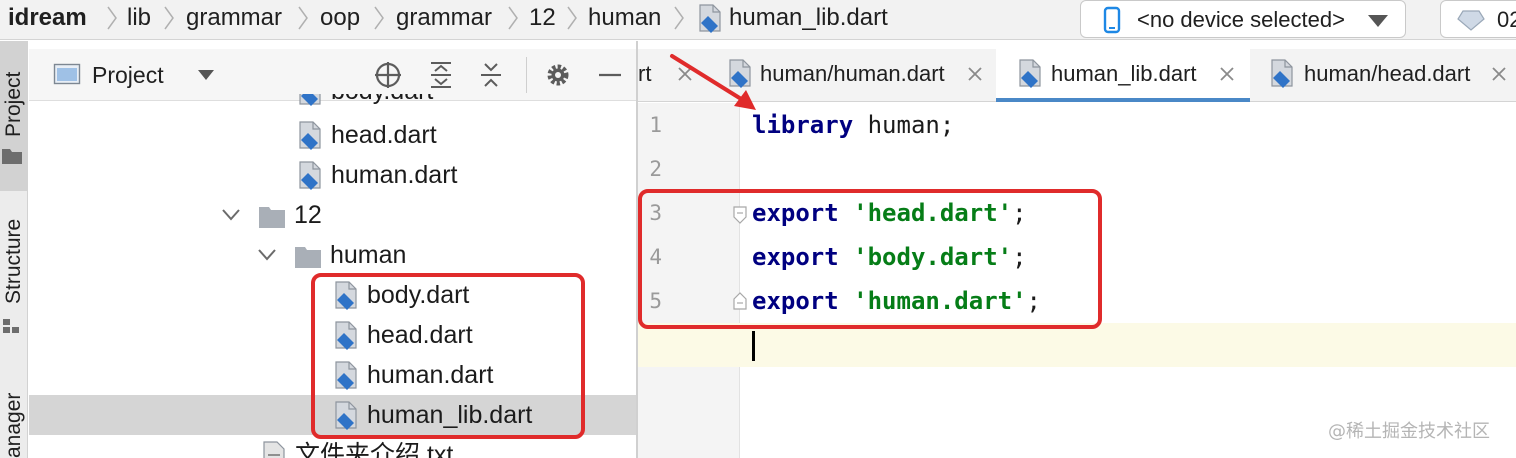  What do you see at coordinates (382, 100) in the screenshot?
I see `tree-label: body.dart` at bounding box center [382, 100].